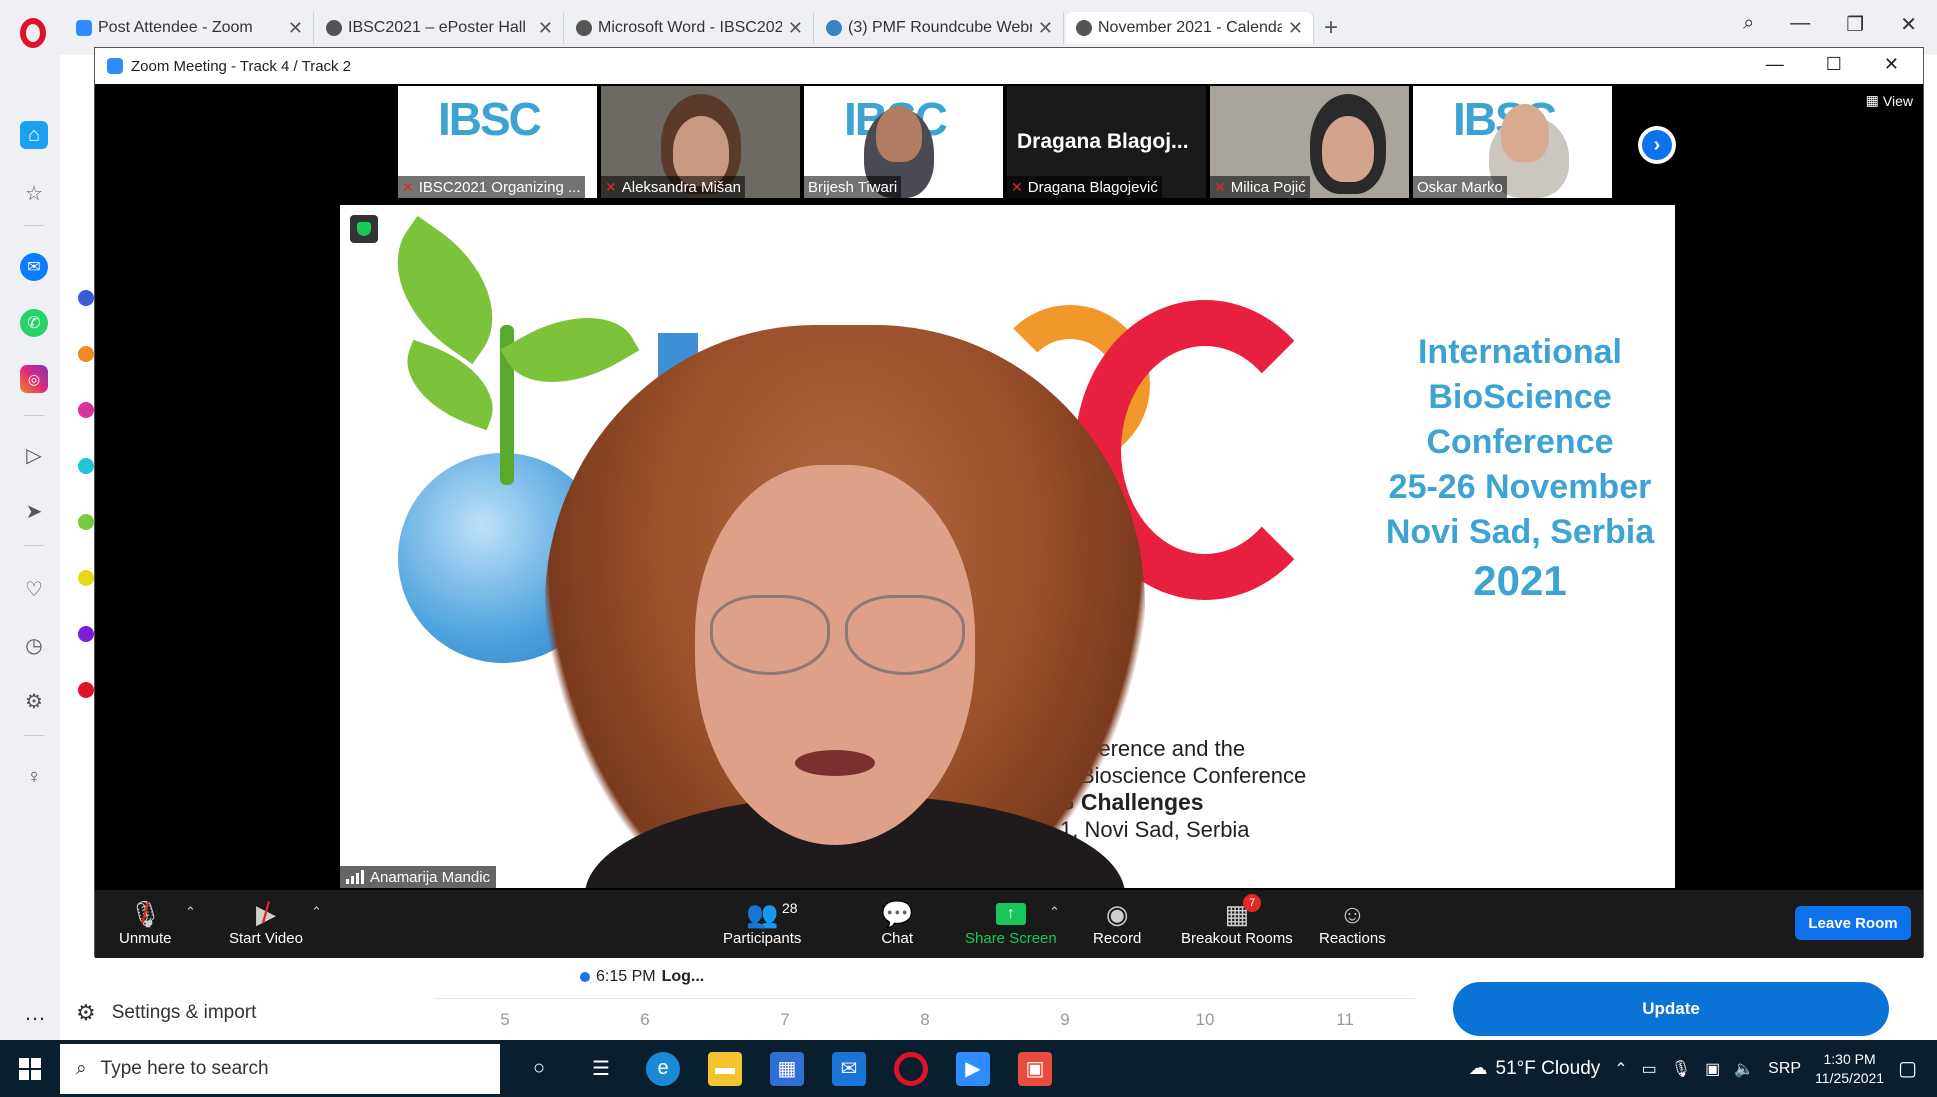 The width and height of the screenshot is (1937, 1097). I want to click on breakout-rooms-button: ▦ 7 Breakout Rooms, so click(1237, 920).